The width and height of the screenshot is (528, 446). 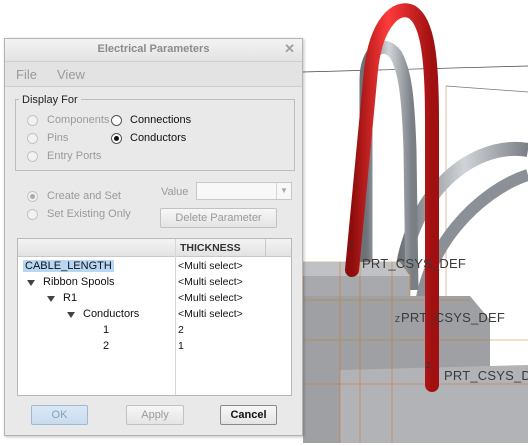 I want to click on dialog-title: Electrical Parameters, so click(x=153, y=49).